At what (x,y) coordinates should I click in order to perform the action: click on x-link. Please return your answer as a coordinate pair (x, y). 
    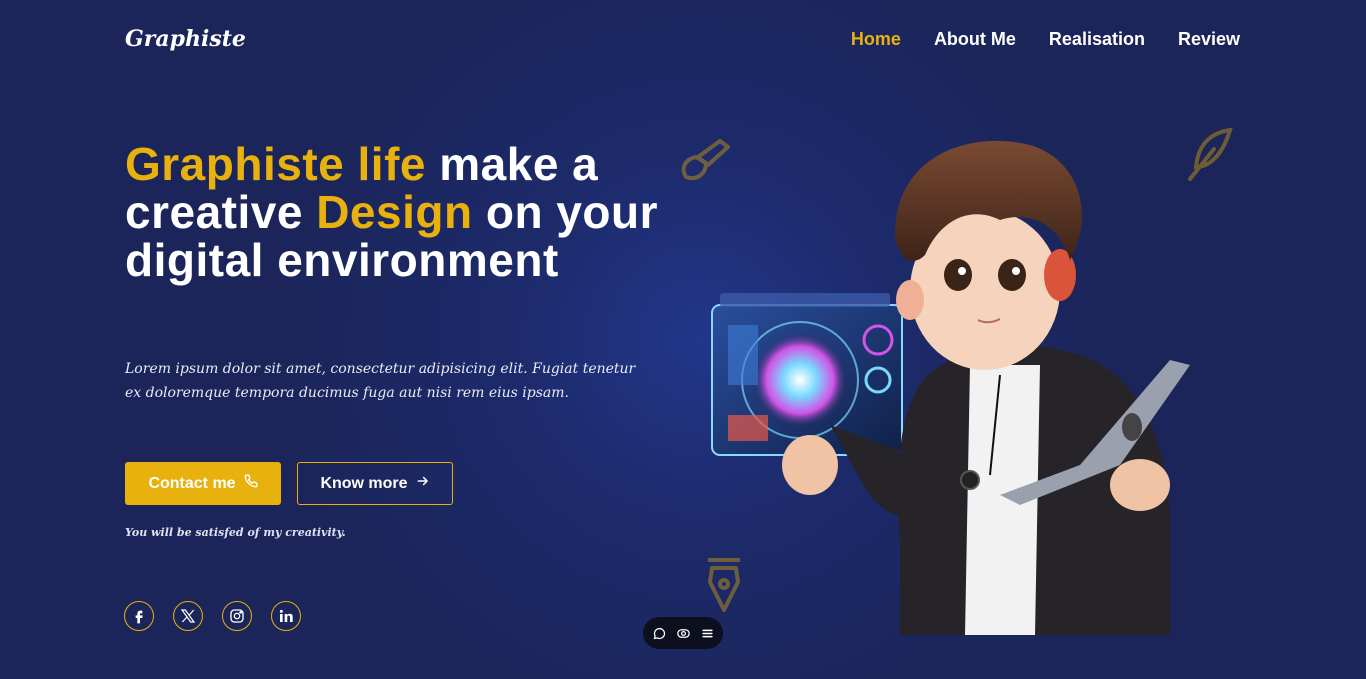
    Looking at the image, I should click on (188, 616).